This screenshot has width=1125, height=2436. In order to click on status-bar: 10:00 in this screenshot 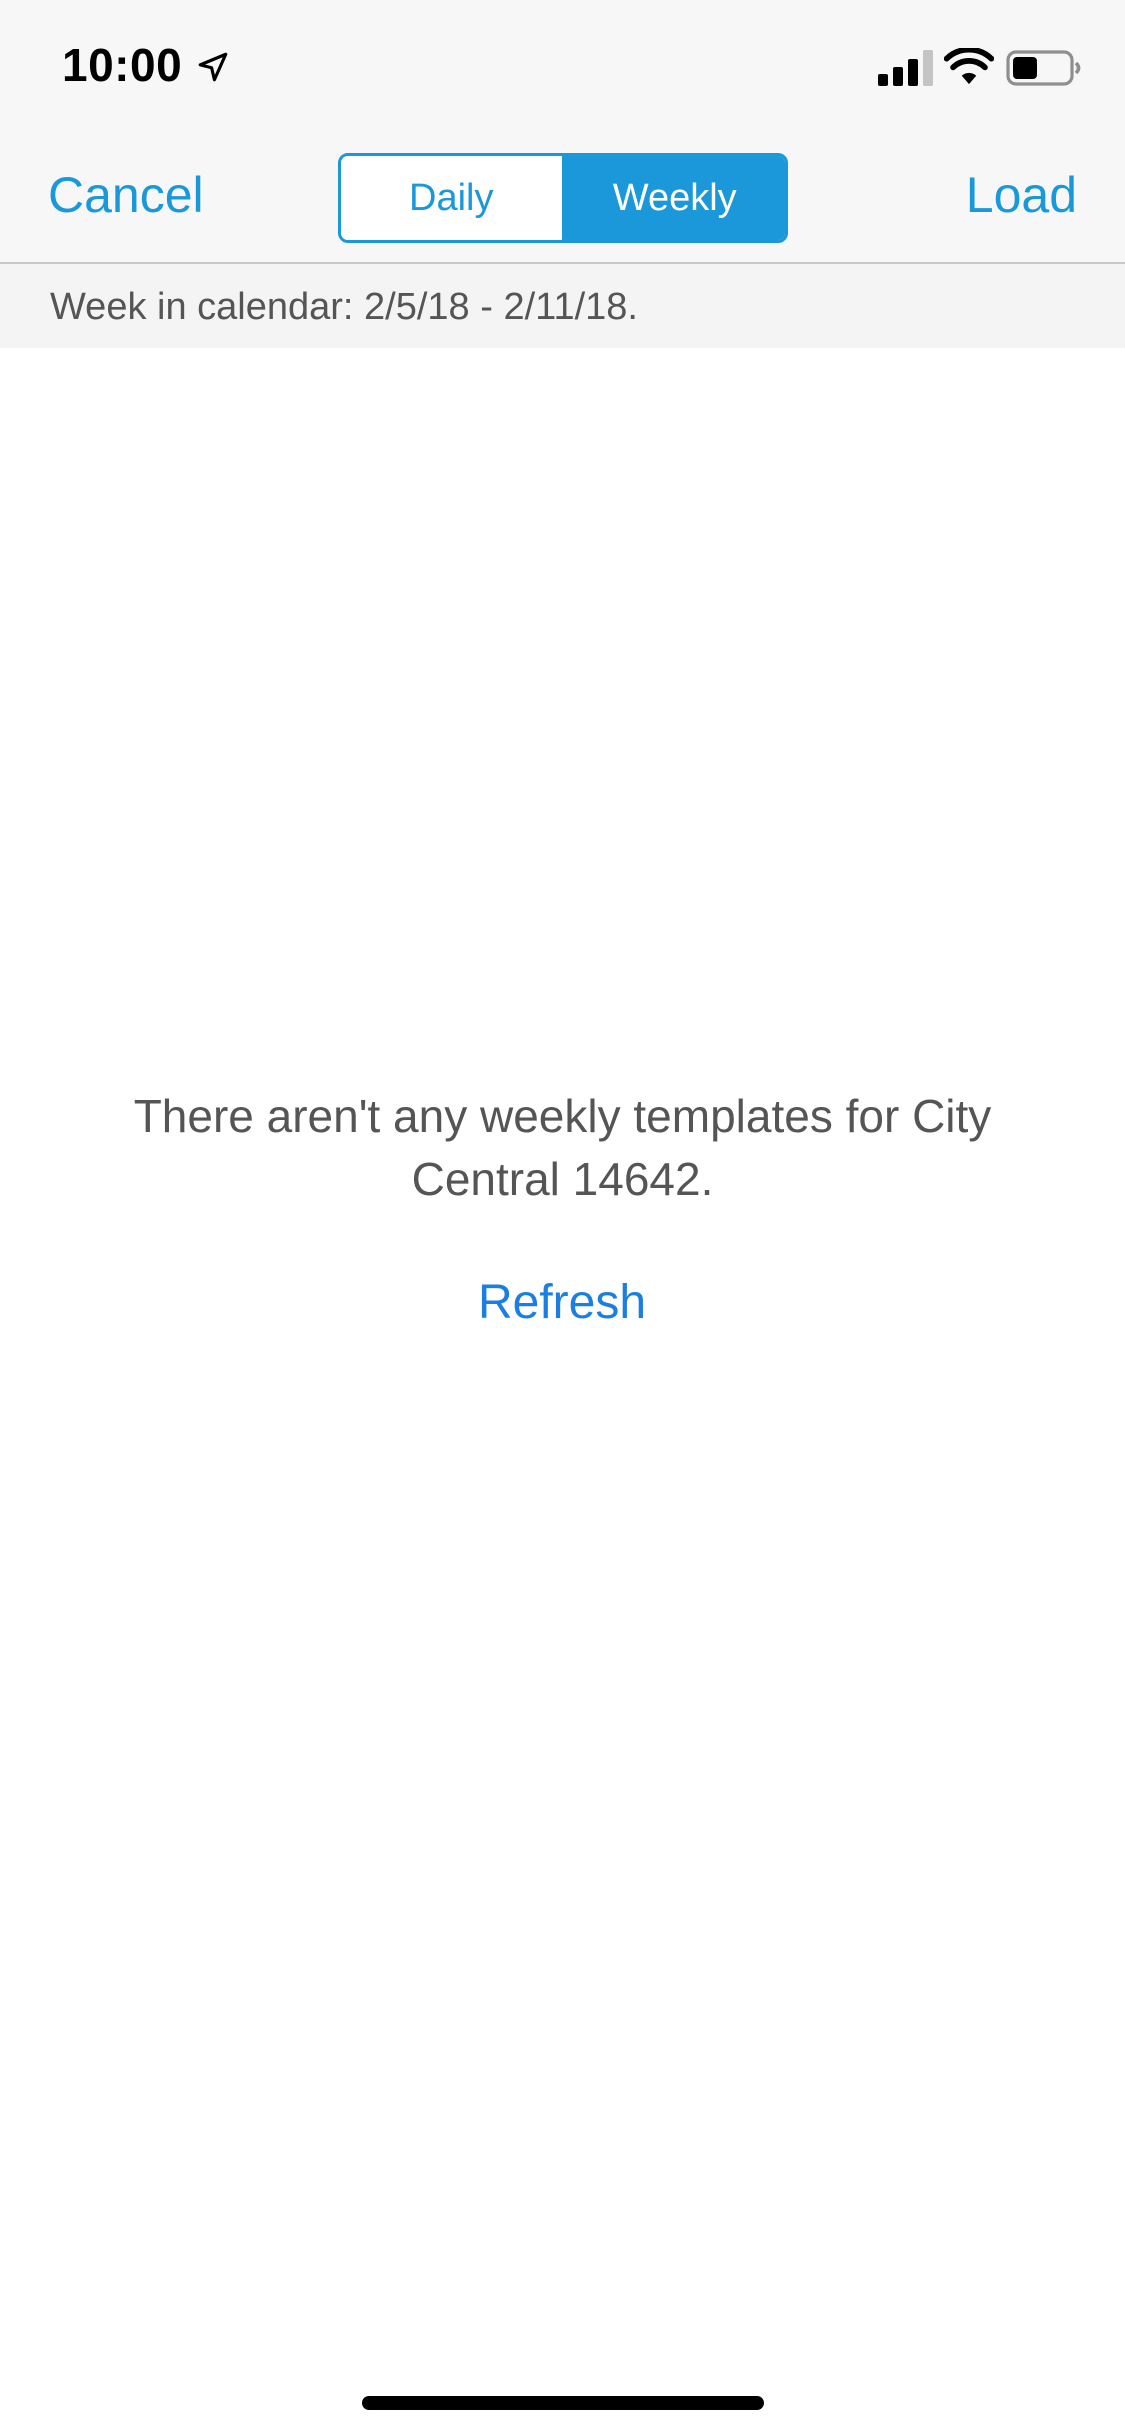, I will do `click(562, 67)`.